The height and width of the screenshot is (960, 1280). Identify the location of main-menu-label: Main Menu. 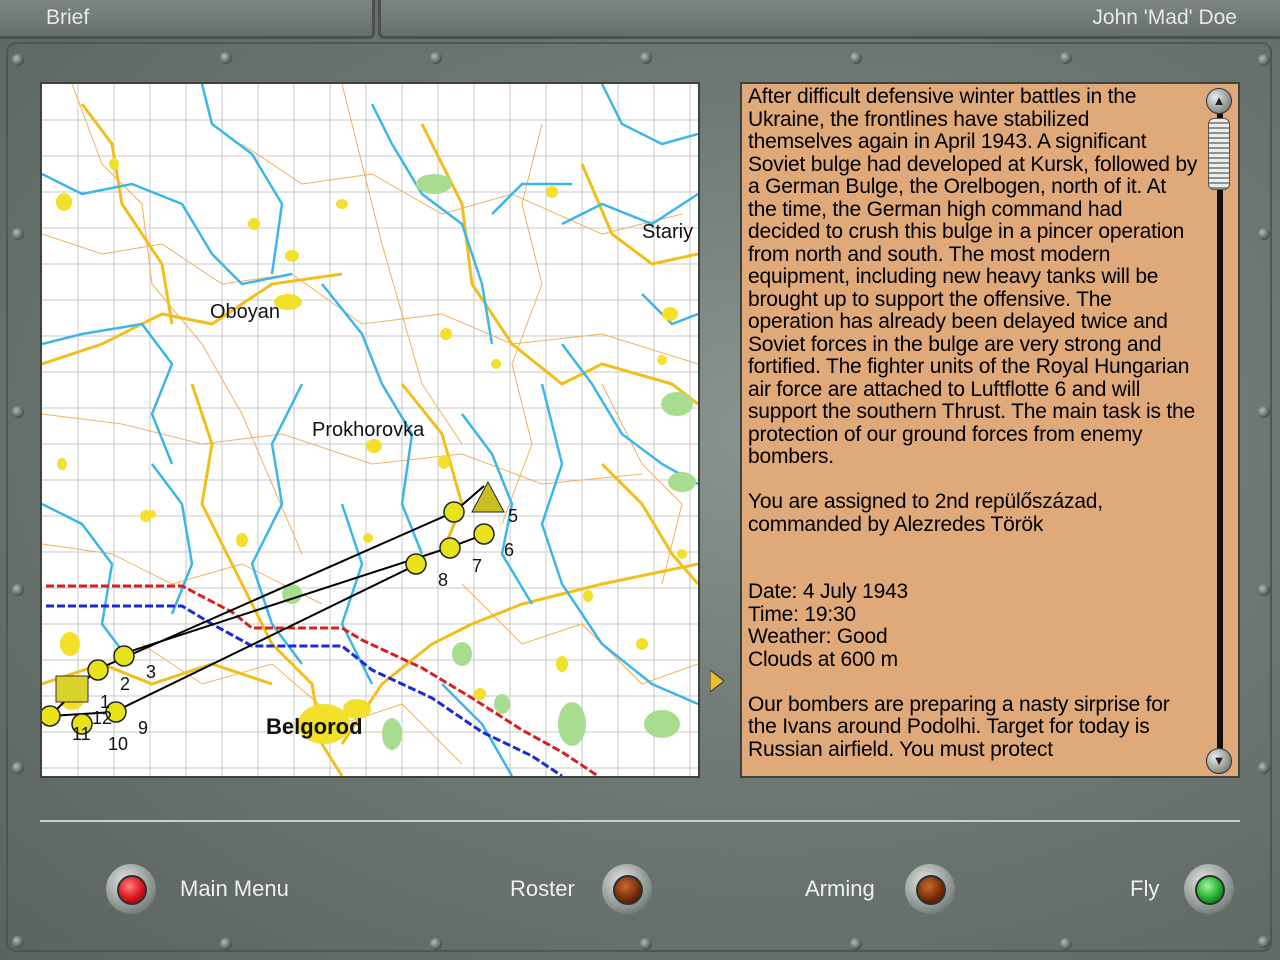
(234, 889).